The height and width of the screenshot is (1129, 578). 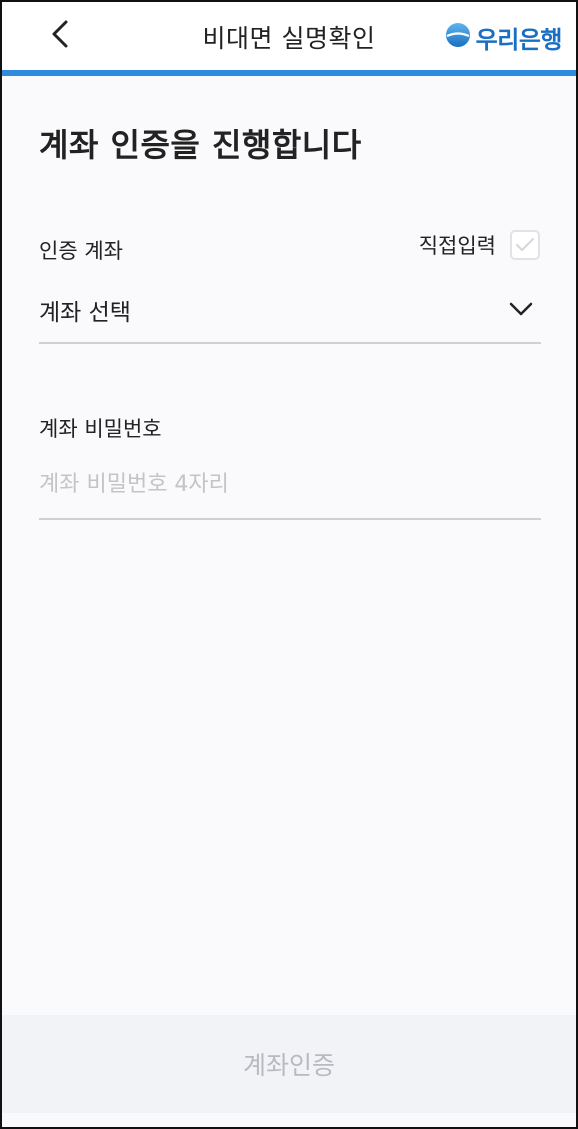 I want to click on direct-input-checkbox, so click(x=525, y=245).